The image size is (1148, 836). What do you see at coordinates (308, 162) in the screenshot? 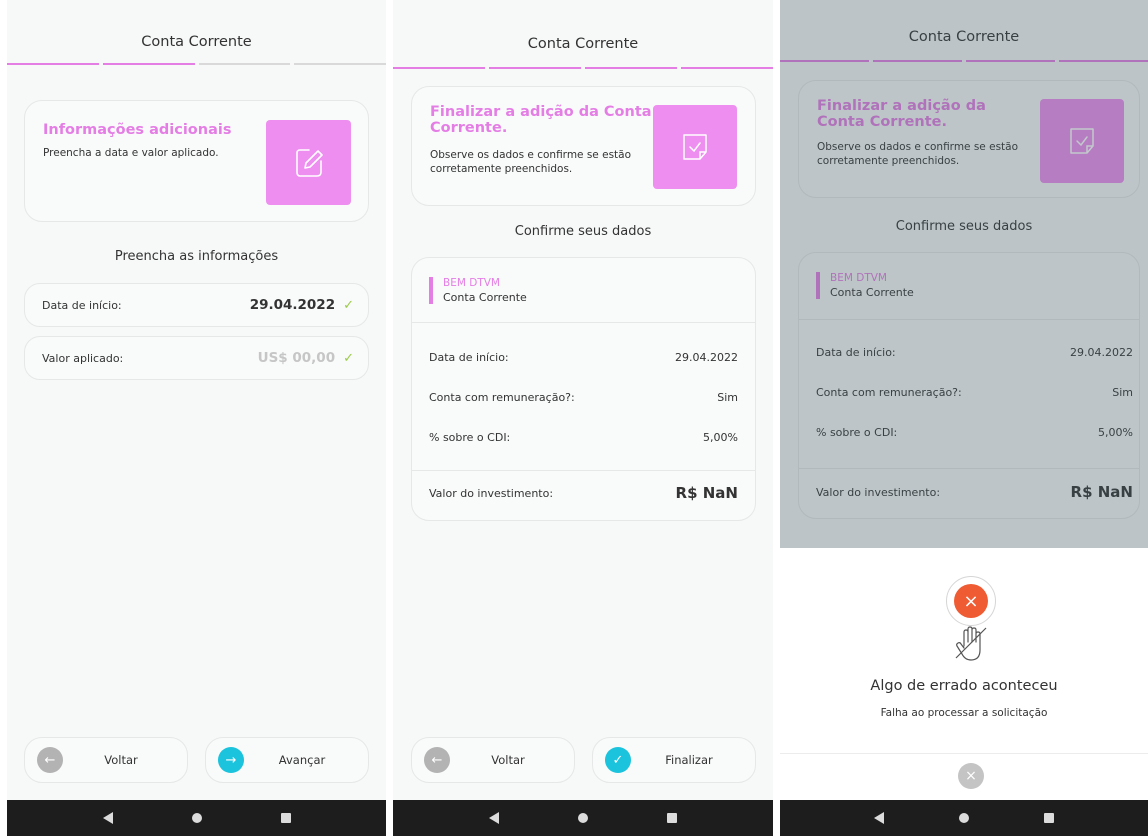
I see `edit-note-icon` at bounding box center [308, 162].